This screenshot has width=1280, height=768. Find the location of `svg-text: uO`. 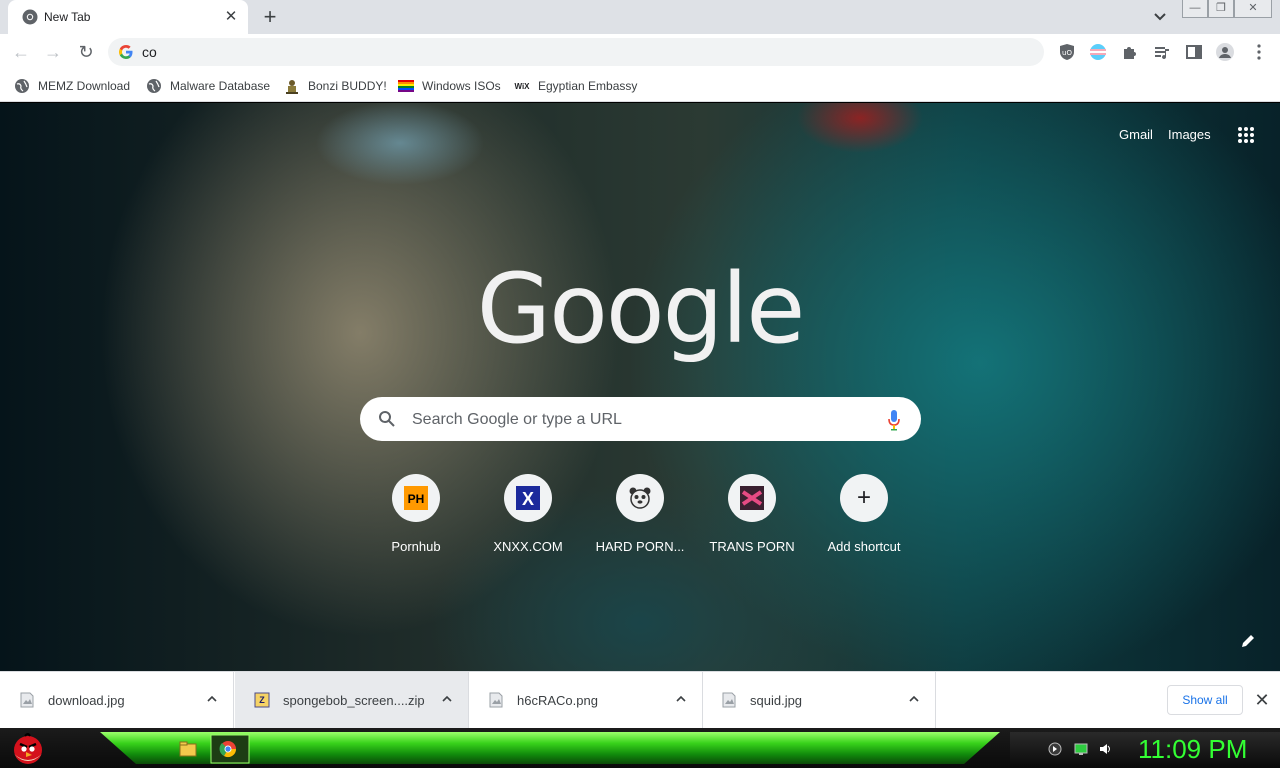

svg-text: uO is located at coordinates (1067, 53).